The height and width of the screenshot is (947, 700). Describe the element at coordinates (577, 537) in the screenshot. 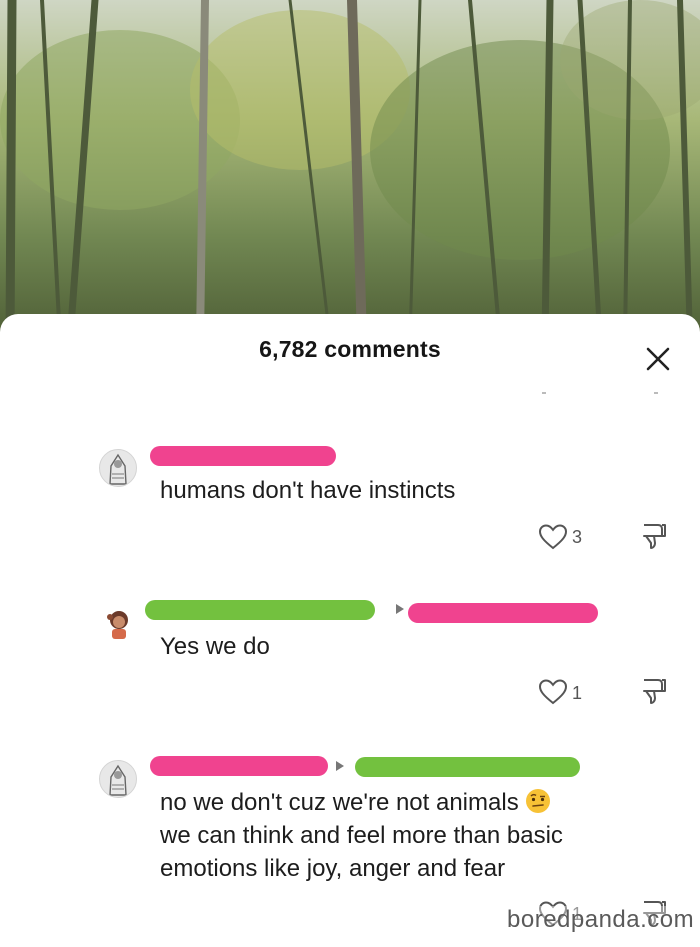

I see `like-count: 3` at that location.